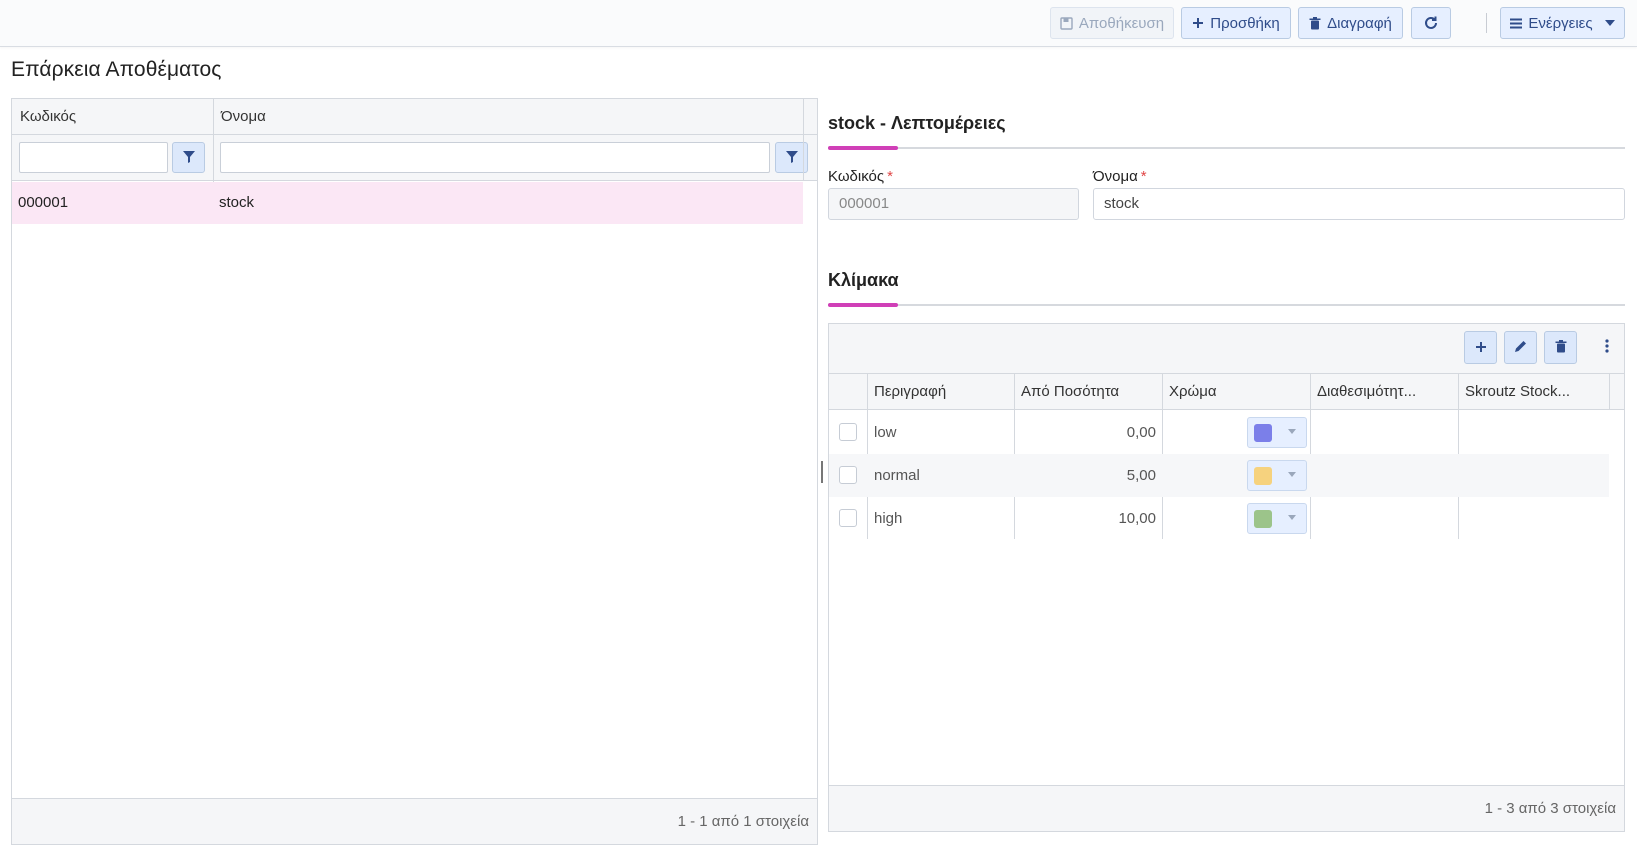 Image resolution: width=1637 pixels, height=849 pixels. What do you see at coordinates (495, 157) in the screenshot?
I see `name-filter-input` at bounding box center [495, 157].